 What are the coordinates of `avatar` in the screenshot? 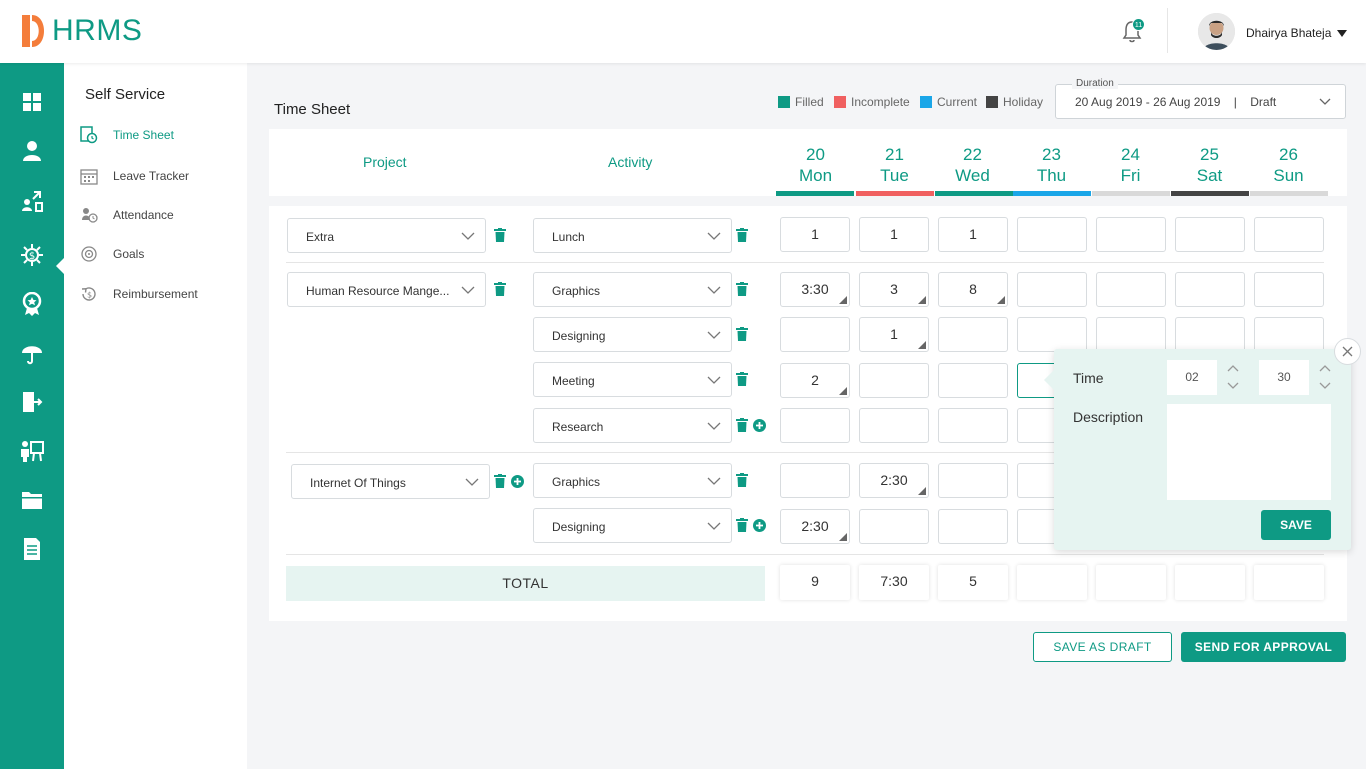 It's located at (1216, 31).